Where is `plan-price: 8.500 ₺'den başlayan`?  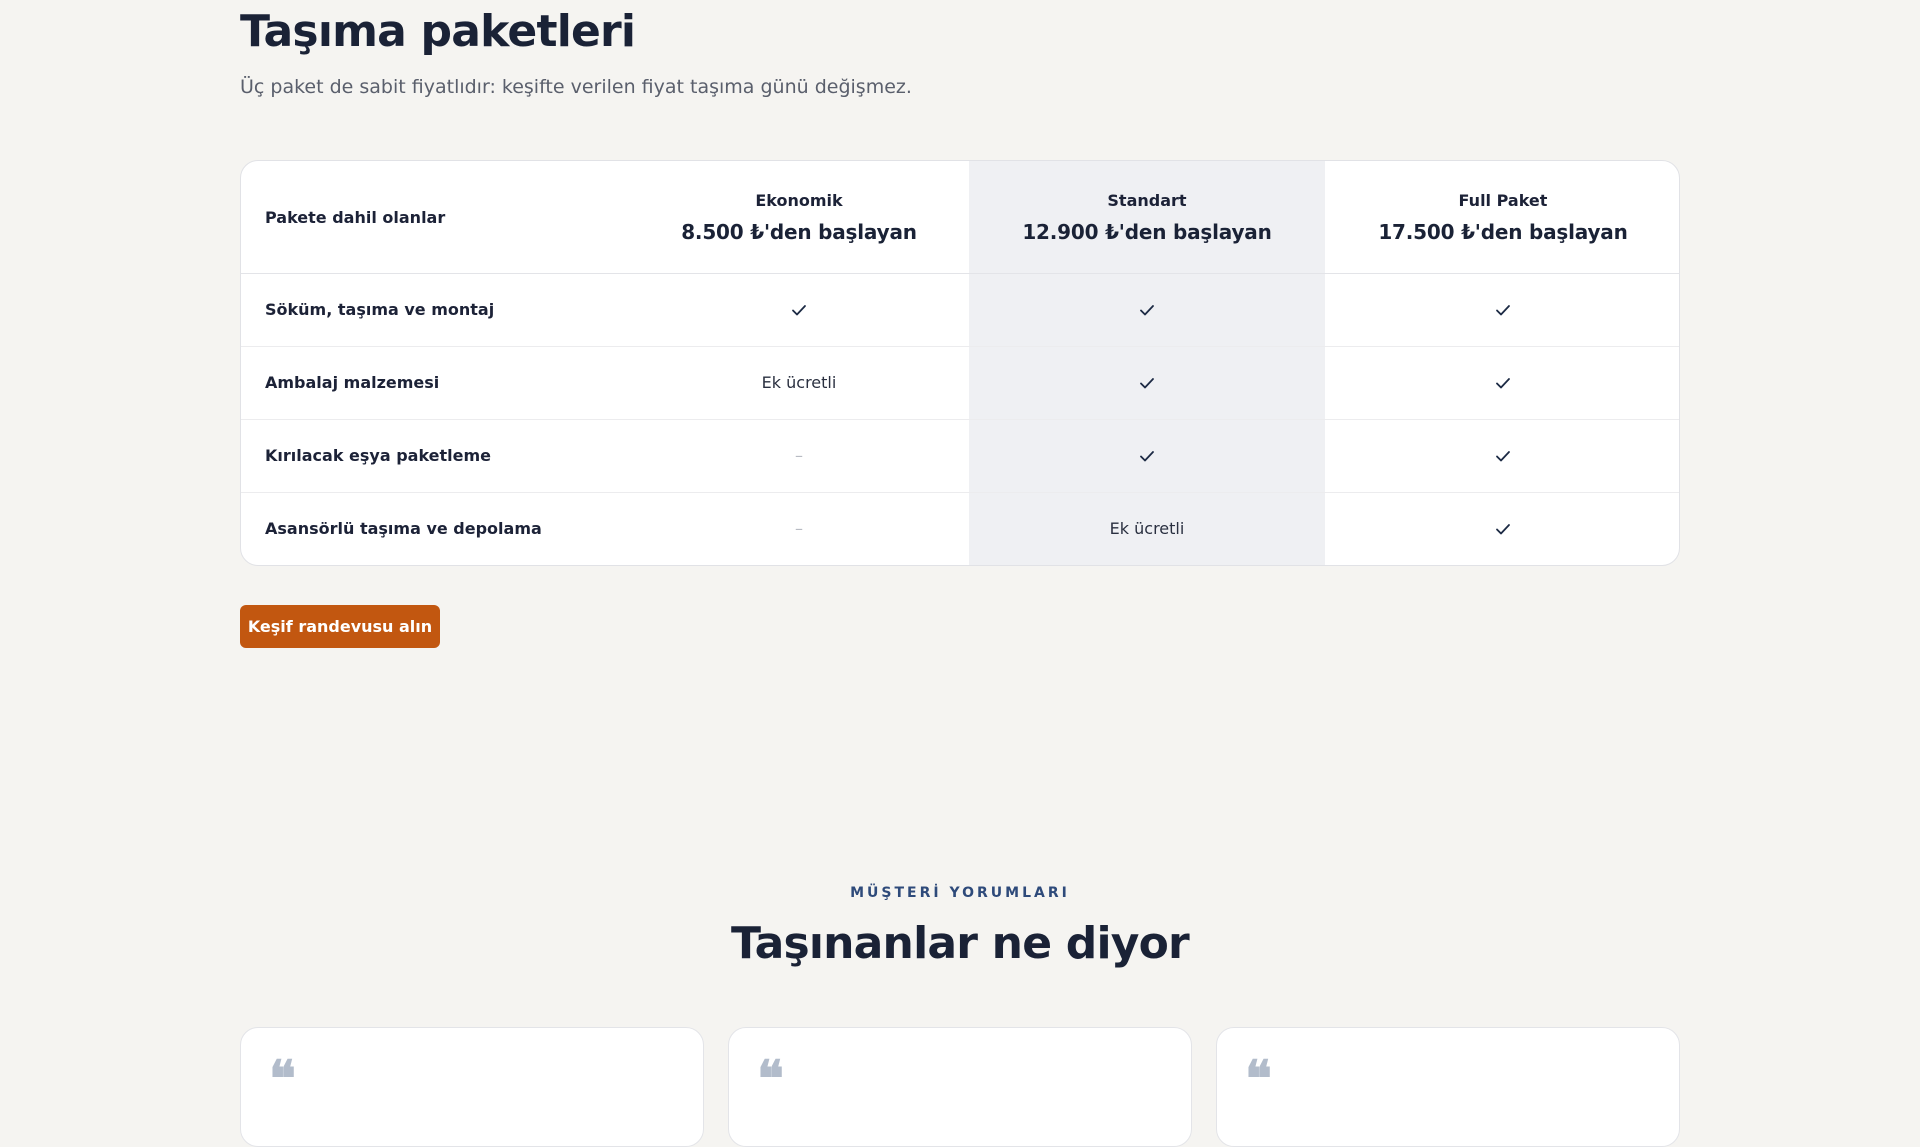
plan-price: 8.500 ₺'den başlayan is located at coordinates (799, 231).